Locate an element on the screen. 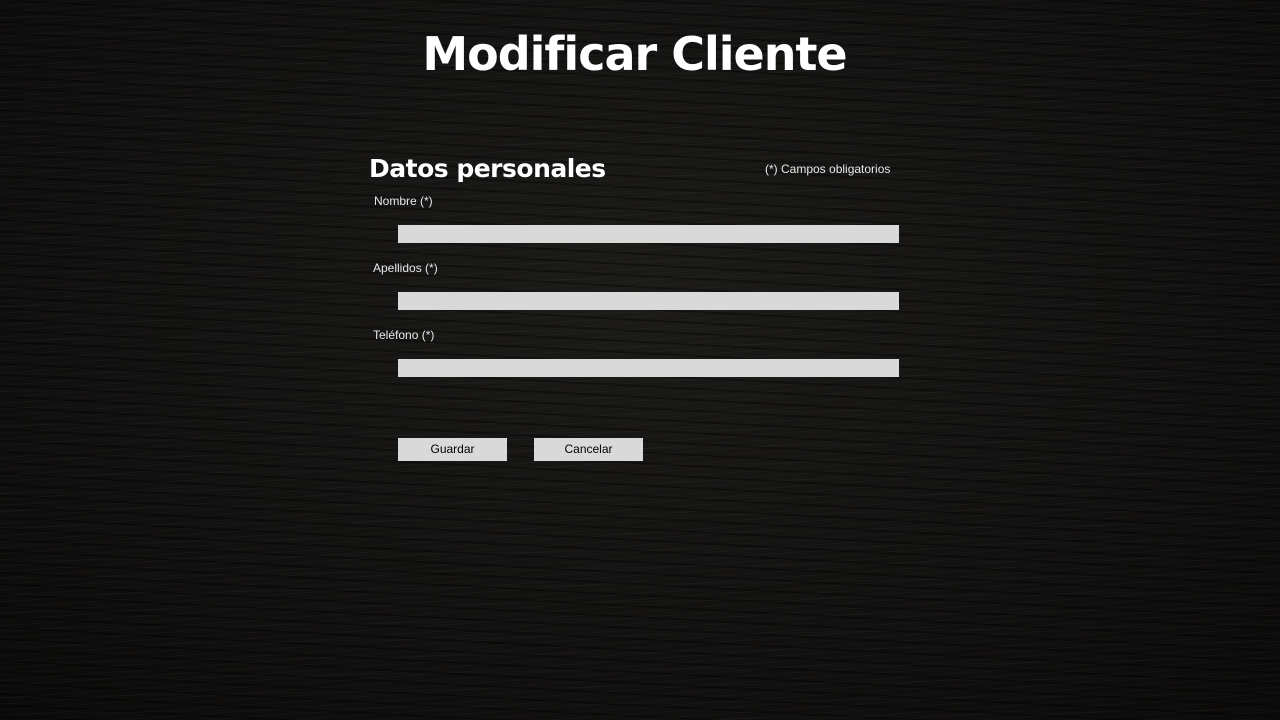  surname-field is located at coordinates (648, 301).